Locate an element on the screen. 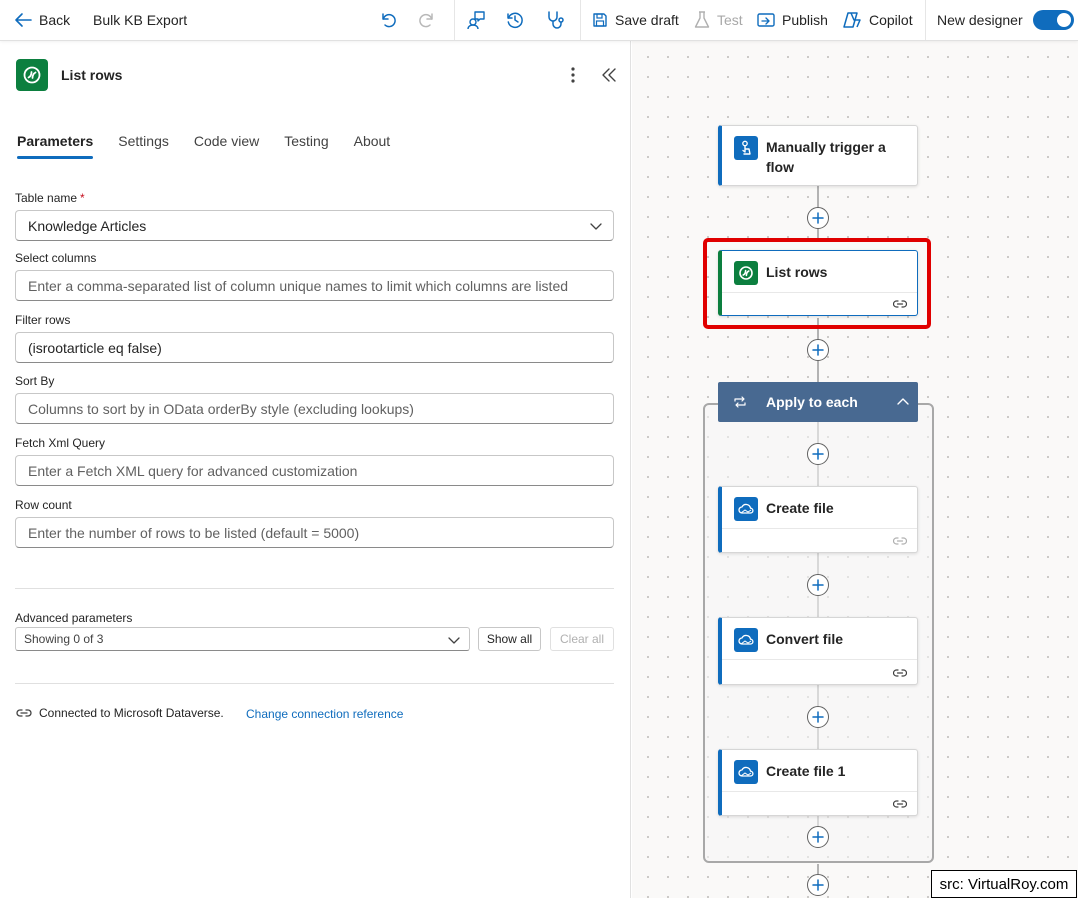  table-name-label-text: Table name is located at coordinates (46, 198).